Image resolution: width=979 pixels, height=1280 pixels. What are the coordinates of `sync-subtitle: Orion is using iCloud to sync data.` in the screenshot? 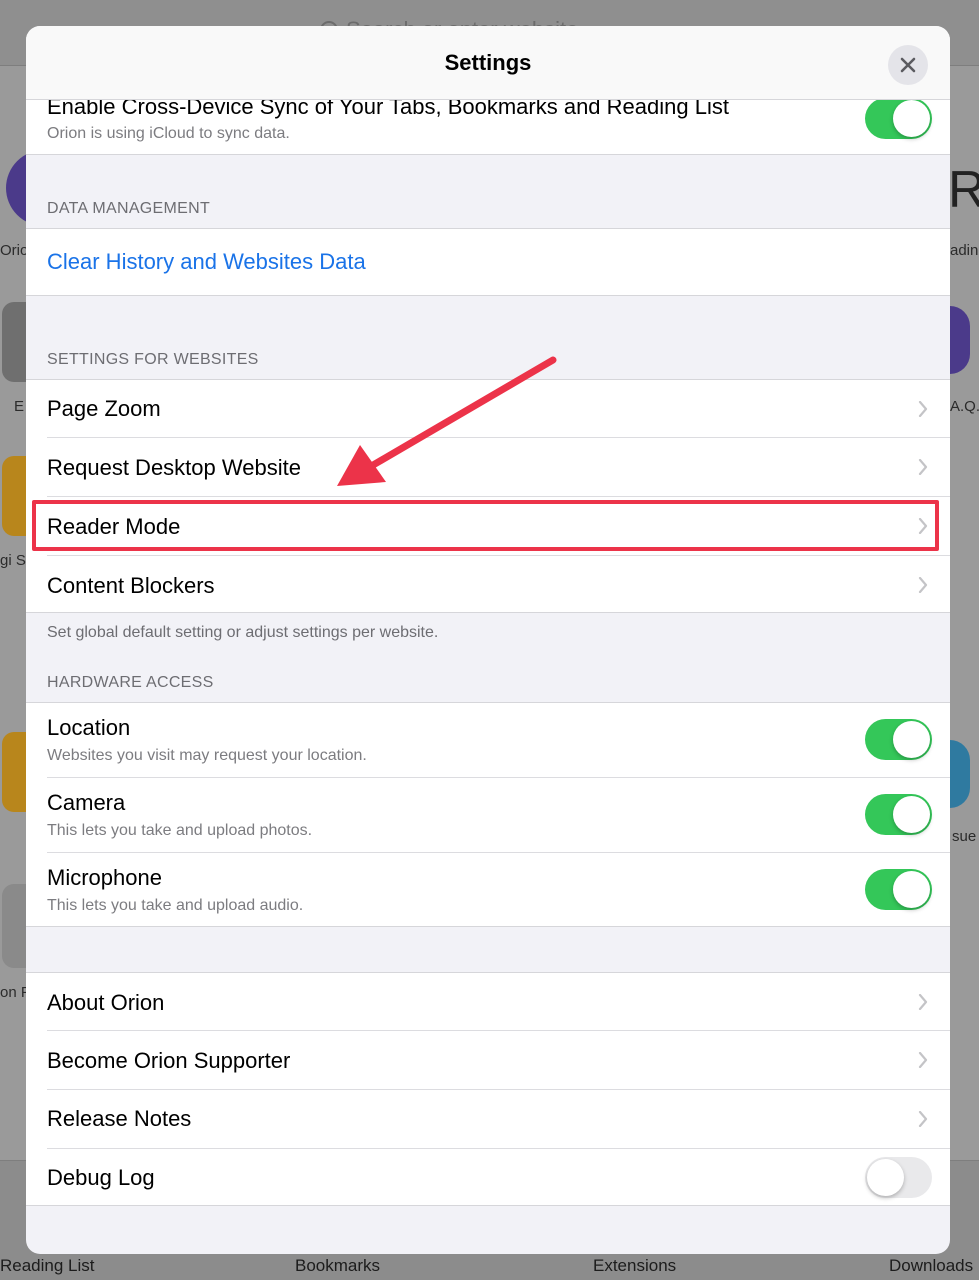 It's located at (168, 133).